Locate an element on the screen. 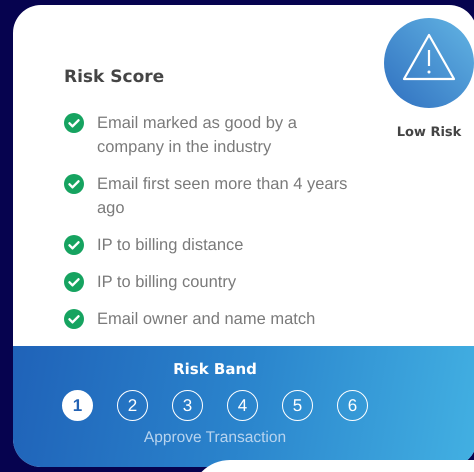 The width and height of the screenshot is (474, 472). check-text: Email first seen more than 4 years ago is located at coordinates (222, 196).